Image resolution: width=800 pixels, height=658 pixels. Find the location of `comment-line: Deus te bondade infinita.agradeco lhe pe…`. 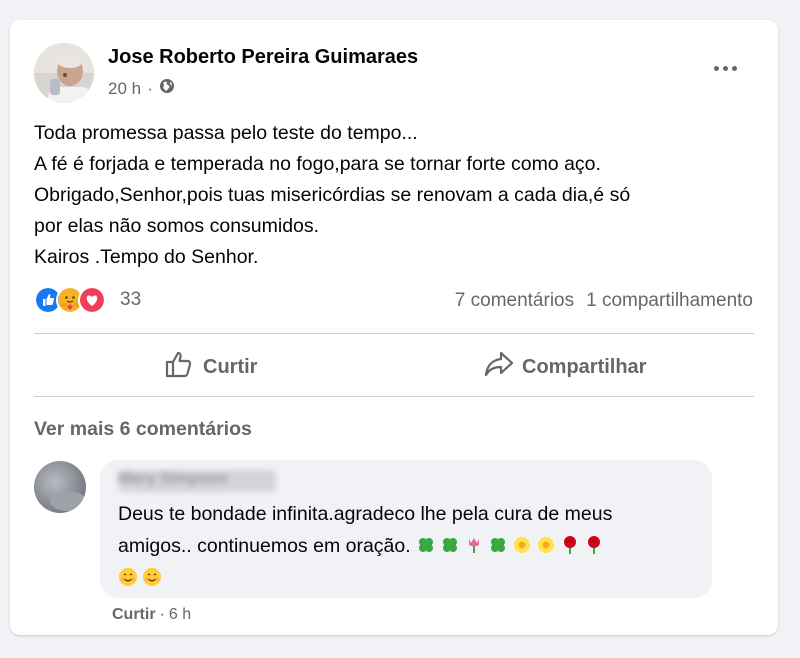

comment-line: Deus te bondade infinita.agradeco lhe pe… is located at coordinates (365, 514).